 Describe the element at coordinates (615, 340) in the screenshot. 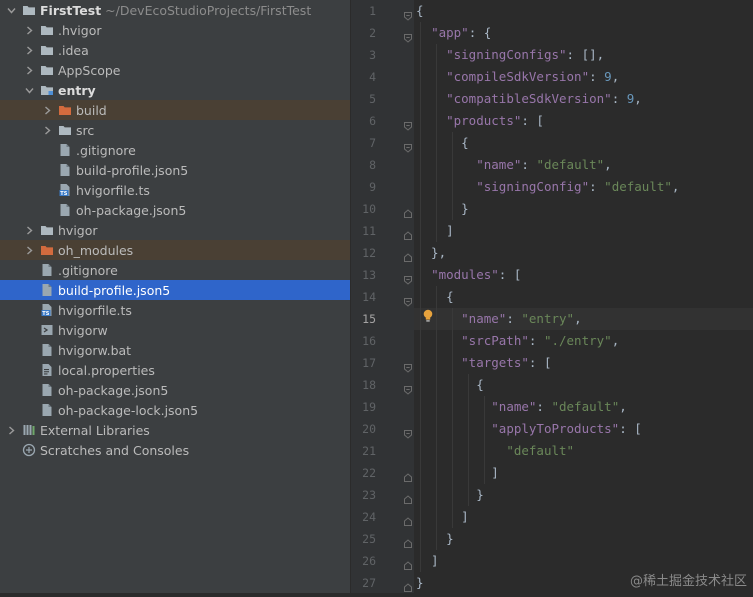

I see `code-token: ,` at that location.